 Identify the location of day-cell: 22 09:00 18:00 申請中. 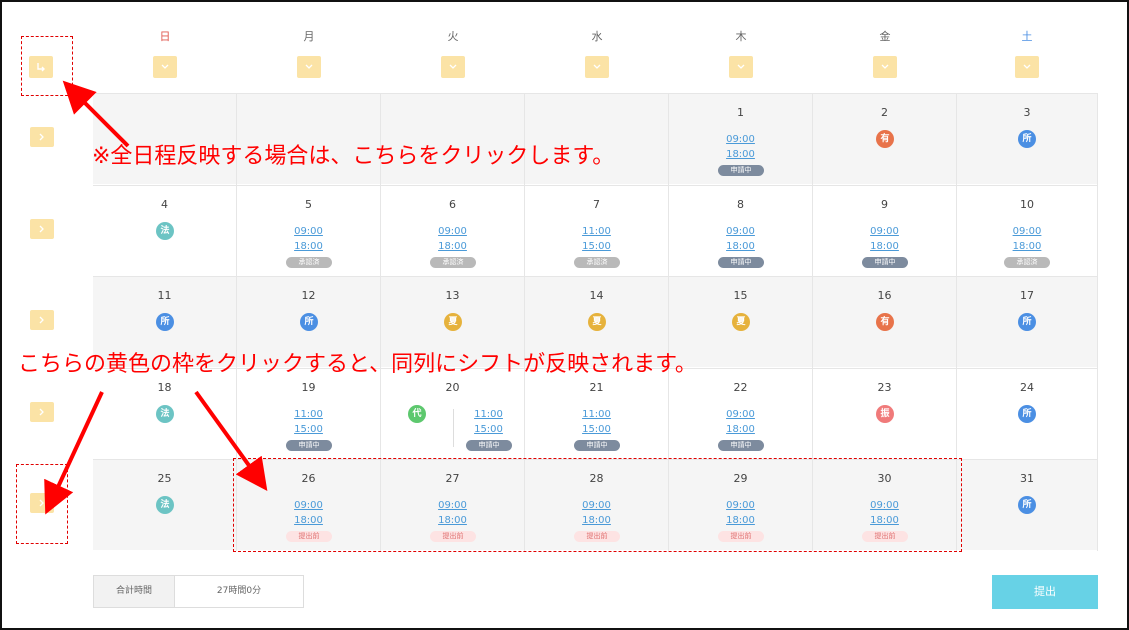
(741, 414).